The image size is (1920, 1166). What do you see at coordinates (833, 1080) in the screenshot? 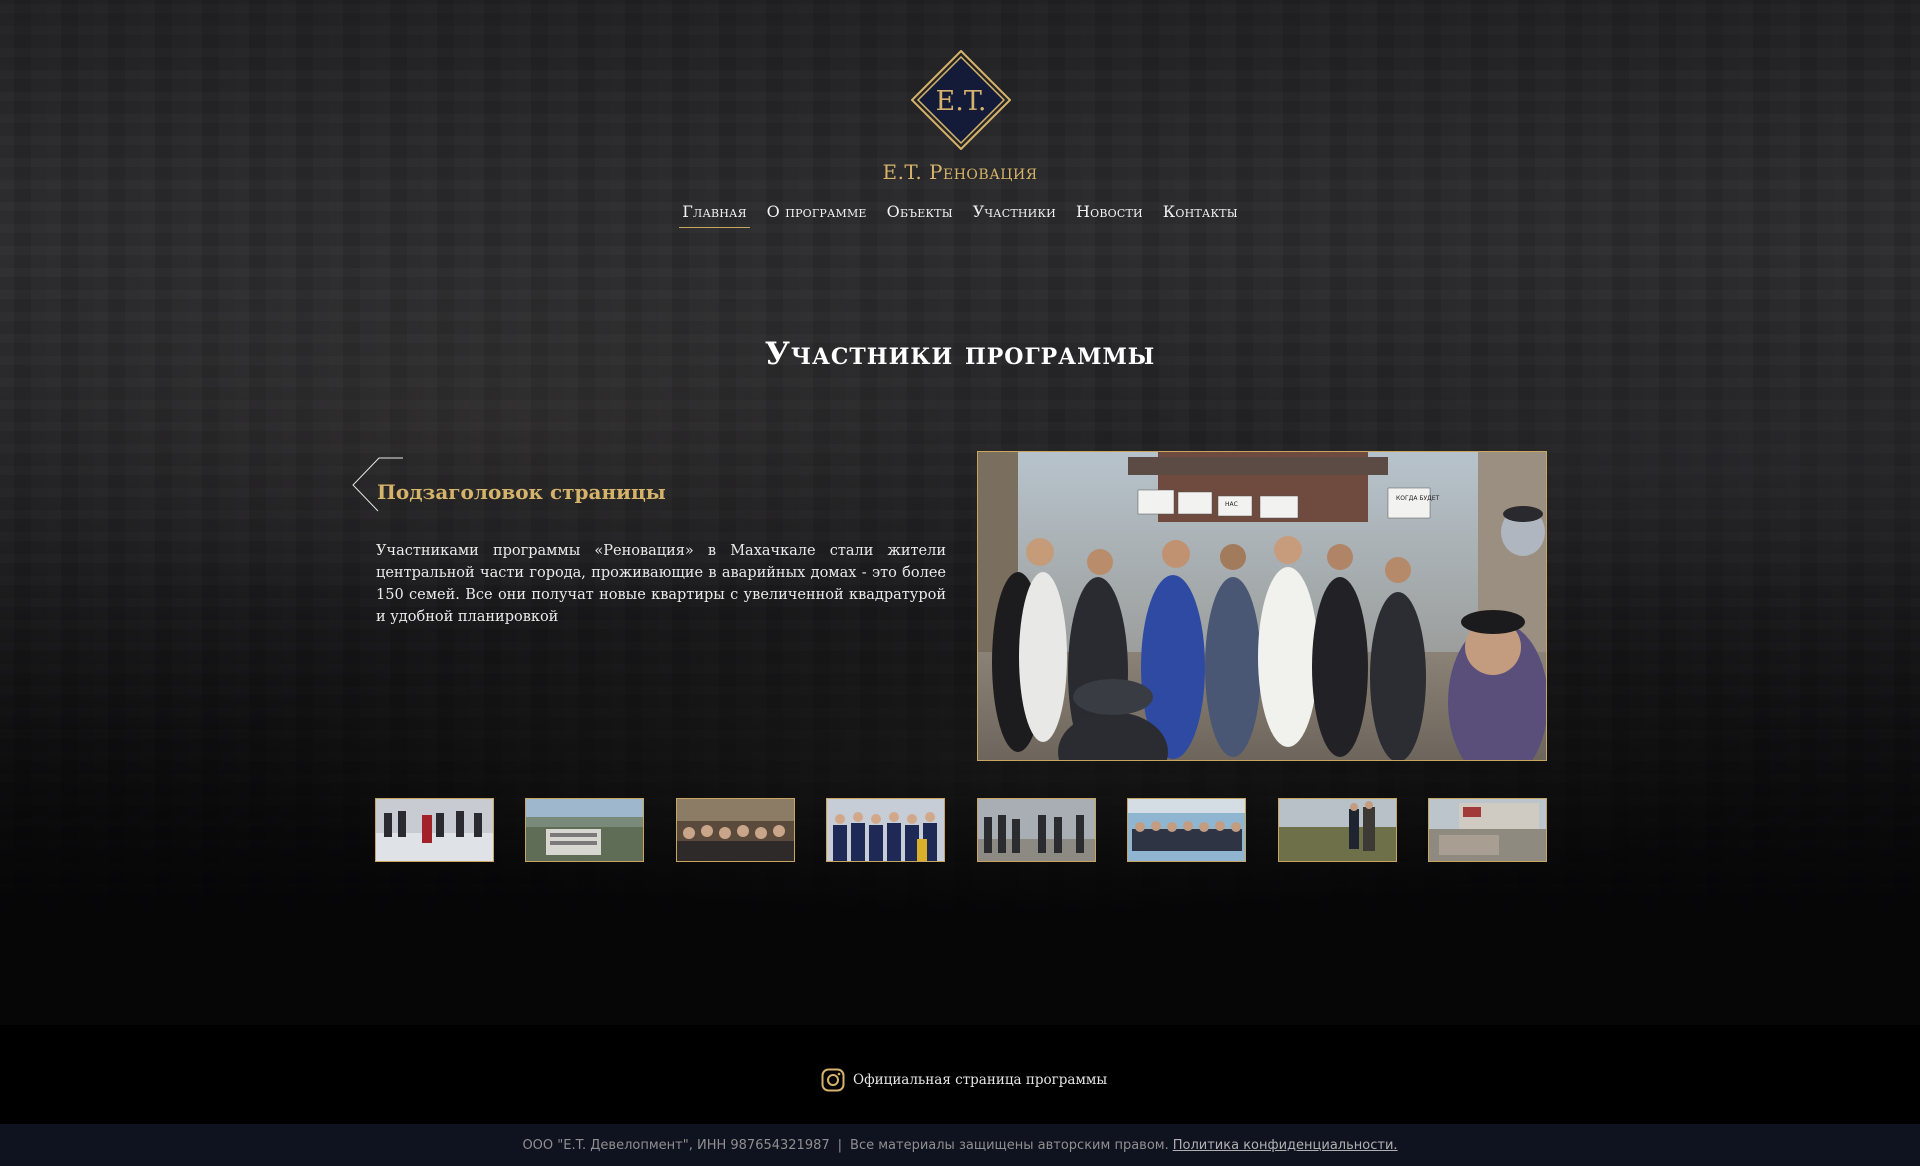
I see `instagram-icon` at bounding box center [833, 1080].